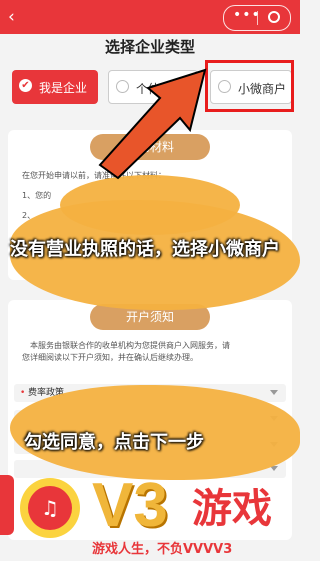 The width and height of the screenshot is (320, 561). What do you see at coordinates (162, 549) in the screenshot?
I see `watermark-slogan: 游戏人生，不负VVVV3` at bounding box center [162, 549].